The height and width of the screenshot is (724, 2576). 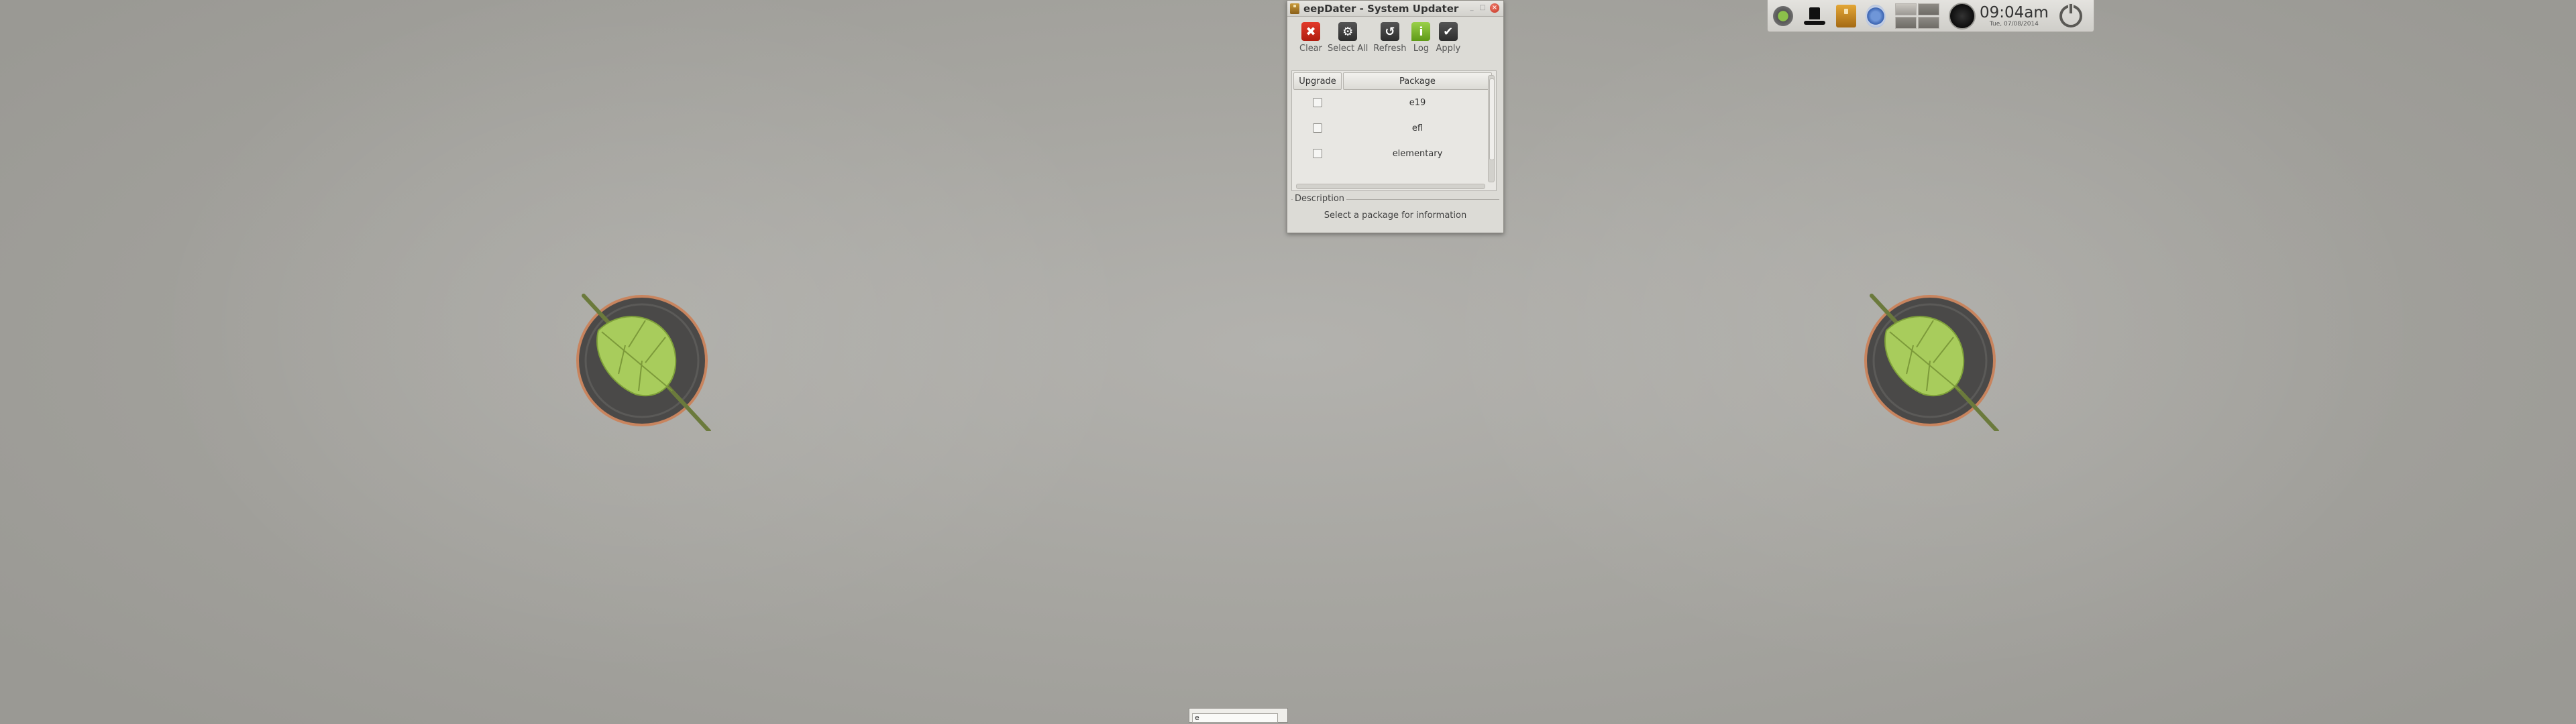 What do you see at coordinates (1348, 32) in the screenshot?
I see `gear-icon: ⚙` at bounding box center [1348, 32].